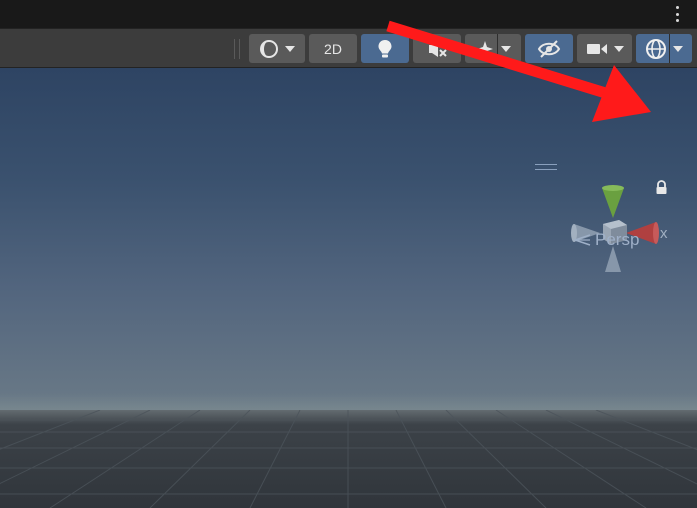 The width and height of the screenshot is (697, 508). I want to click on audio-toggle-button, so click(437, 48).